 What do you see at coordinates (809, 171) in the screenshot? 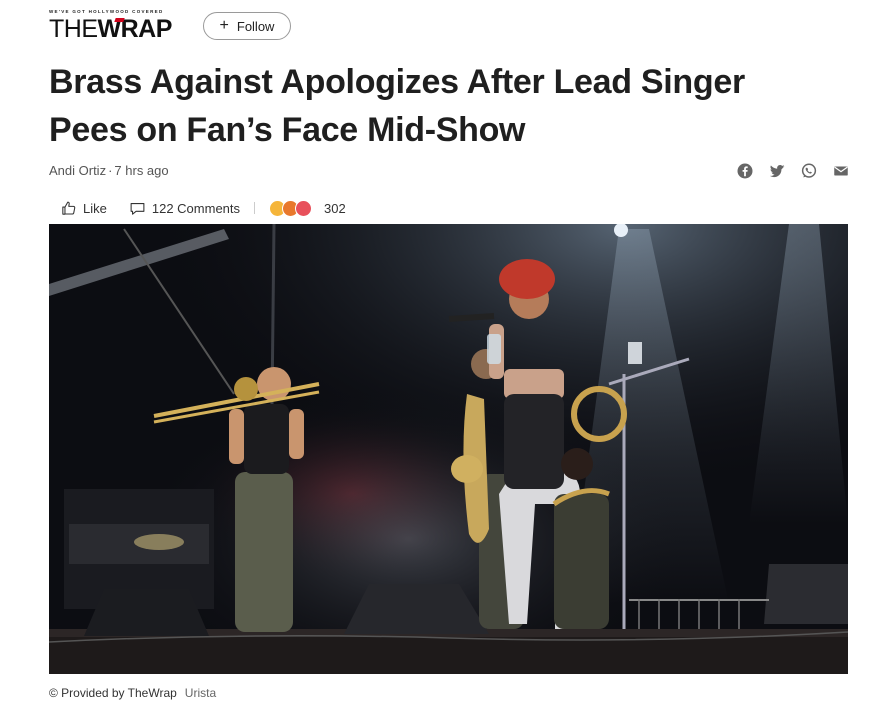
I see `whatsapp-icon` at bounding box center [809, 171].